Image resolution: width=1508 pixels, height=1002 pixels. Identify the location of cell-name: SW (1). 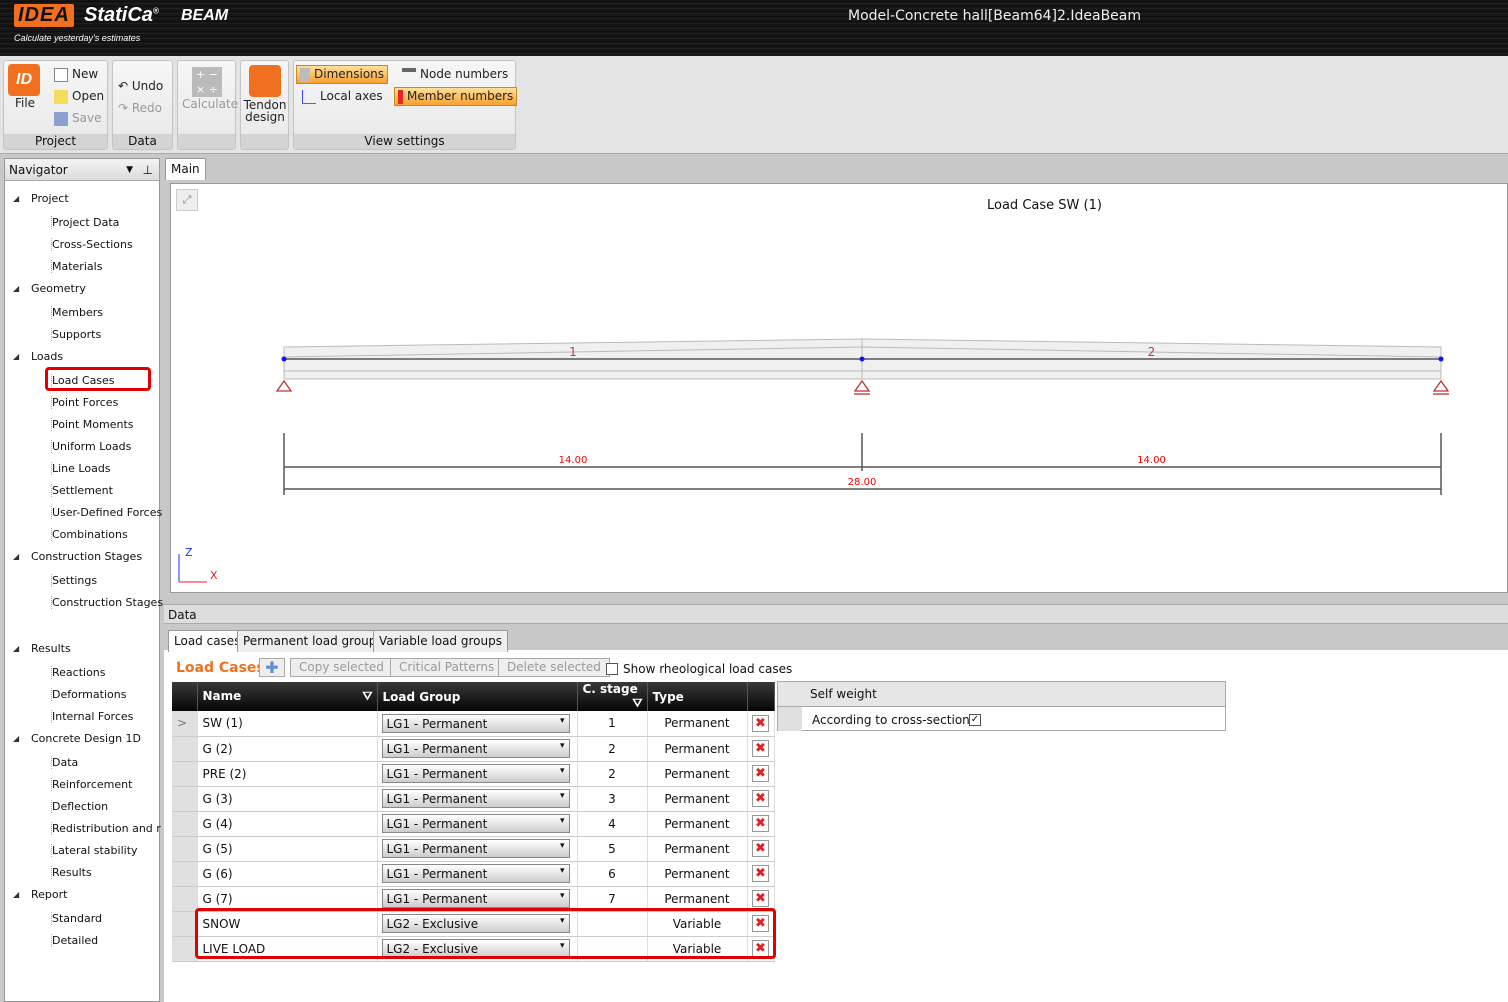
(287, 724).